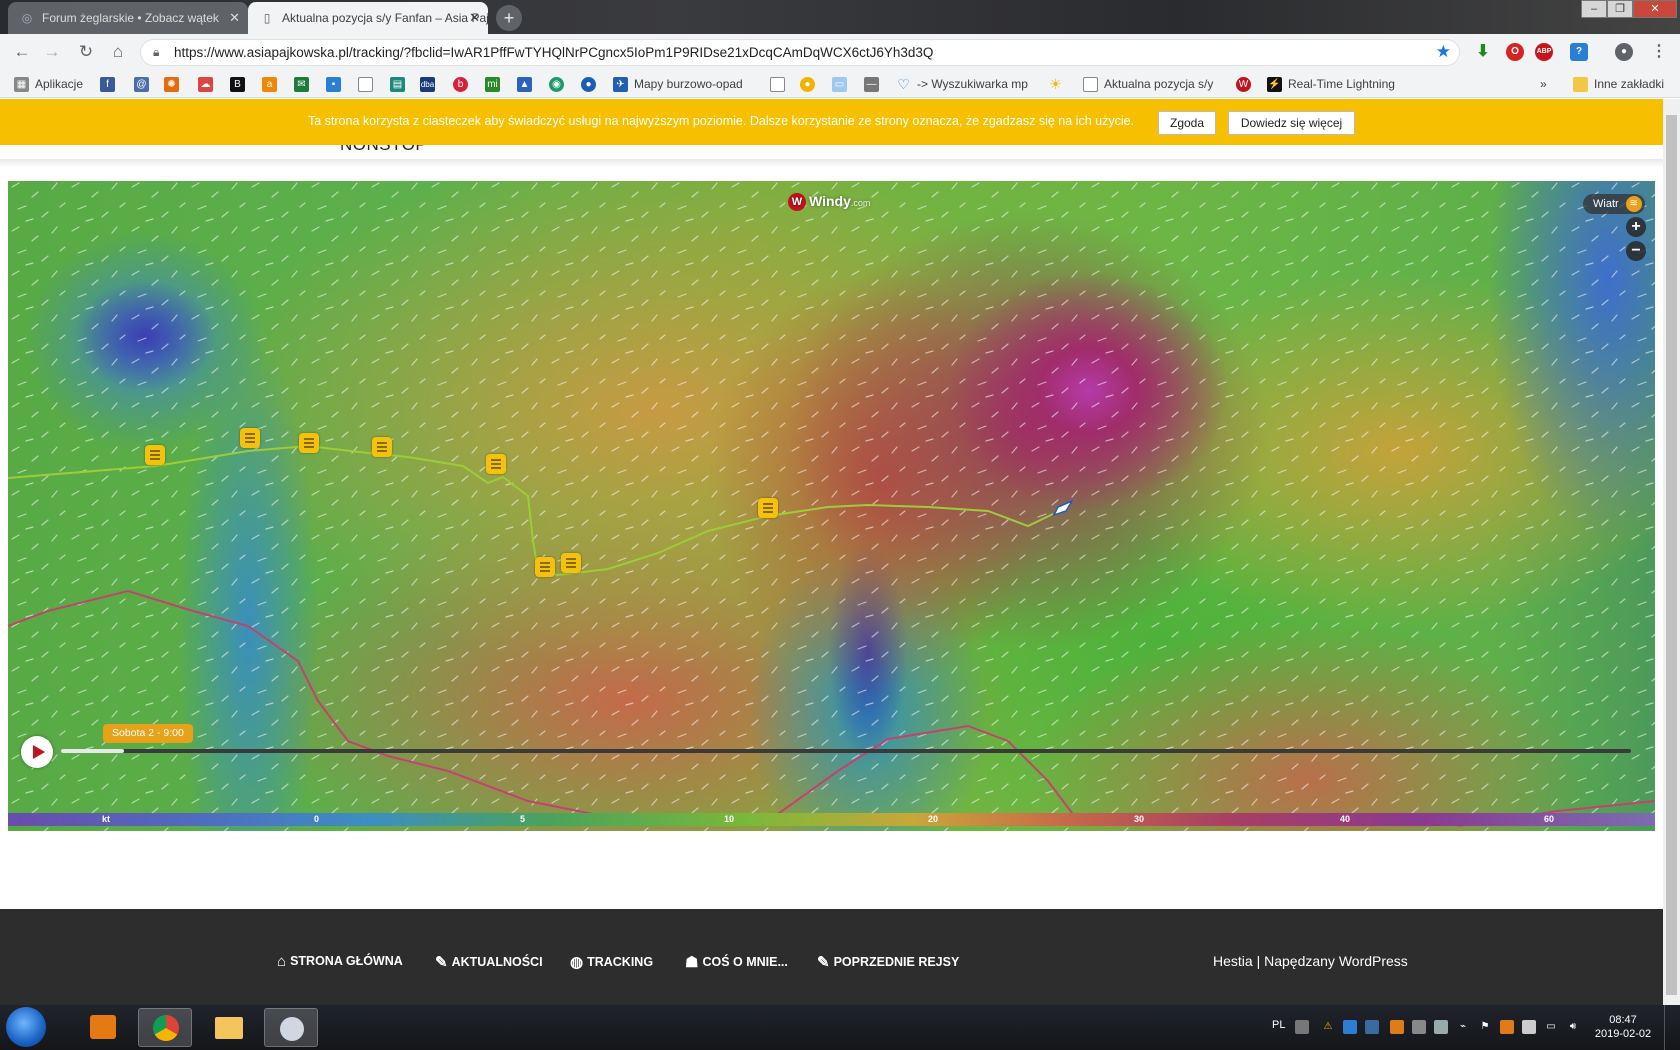  Describe the element at coordinates (810, 84) in the screenshot. I see `bookmark-coin: ●` at that location.